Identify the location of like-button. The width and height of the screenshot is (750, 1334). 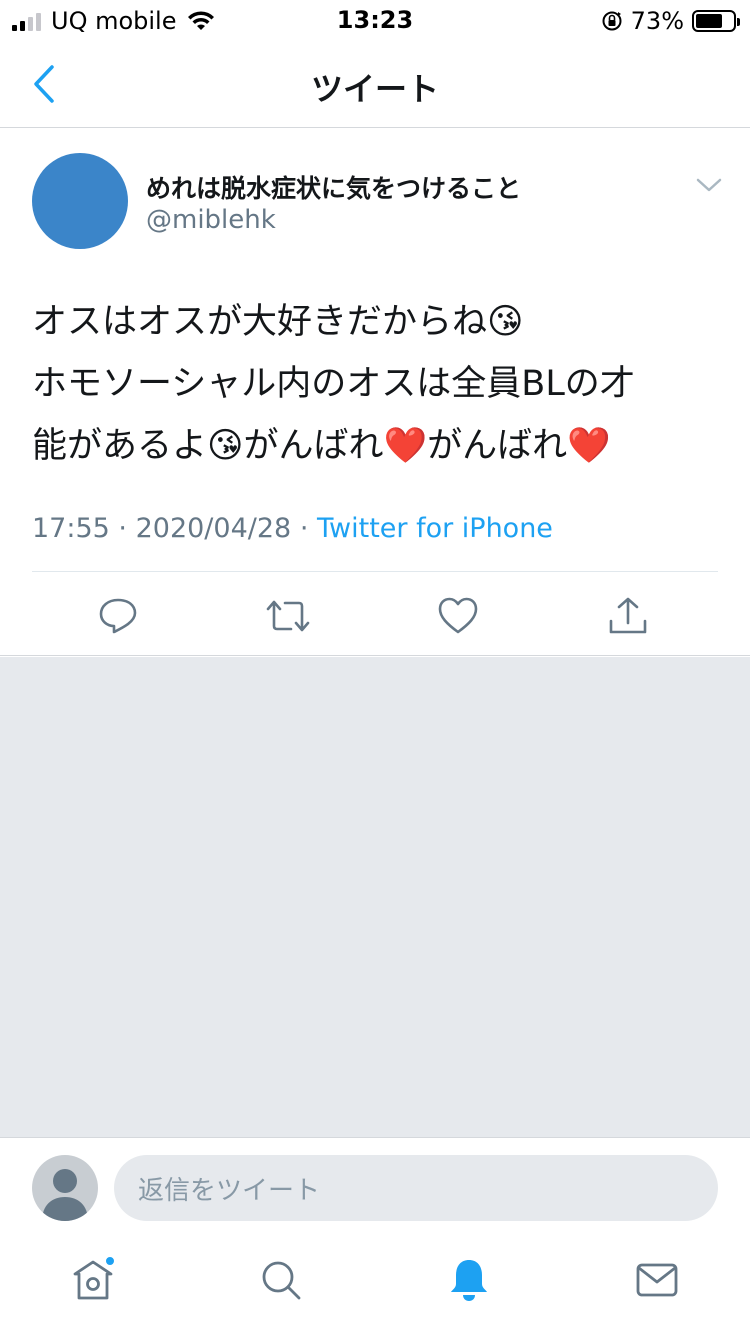
(458, 616).